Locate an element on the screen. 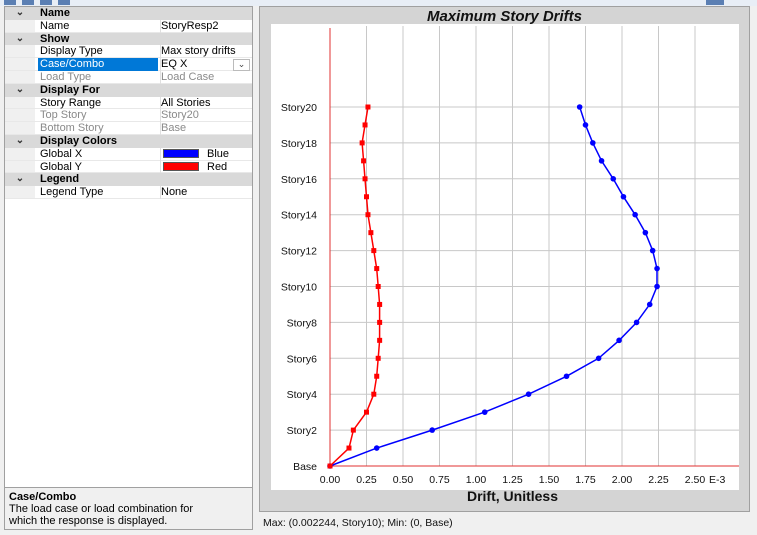 This screenshot has width=757, height=535. x-tick-label: 1.00 is located at coordinates (476, 480).